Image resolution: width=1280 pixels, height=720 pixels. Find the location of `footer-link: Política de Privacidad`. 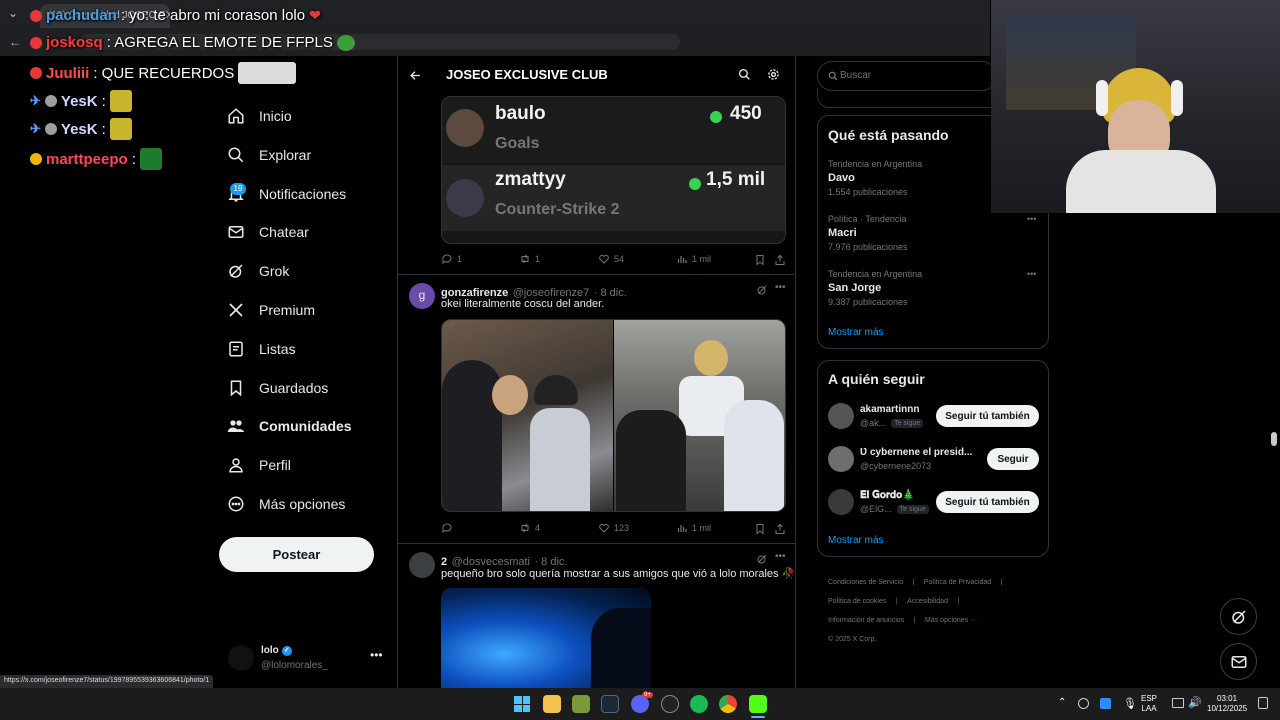

footer-link: Política de Privacidad is located at coordinates (957, 582).